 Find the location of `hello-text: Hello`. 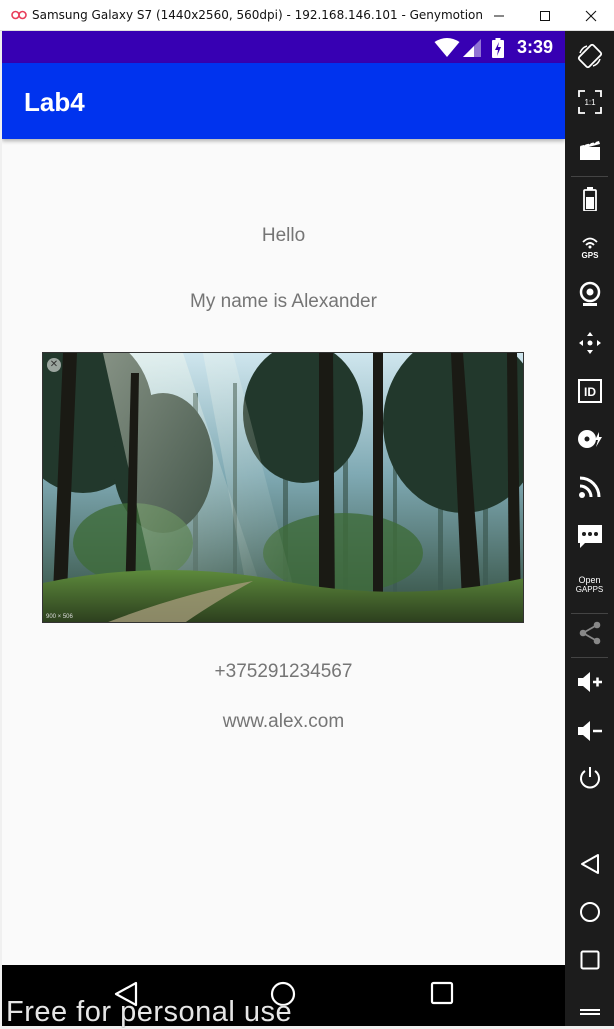

hello-text: Hello is located at coordinates (283, 235).